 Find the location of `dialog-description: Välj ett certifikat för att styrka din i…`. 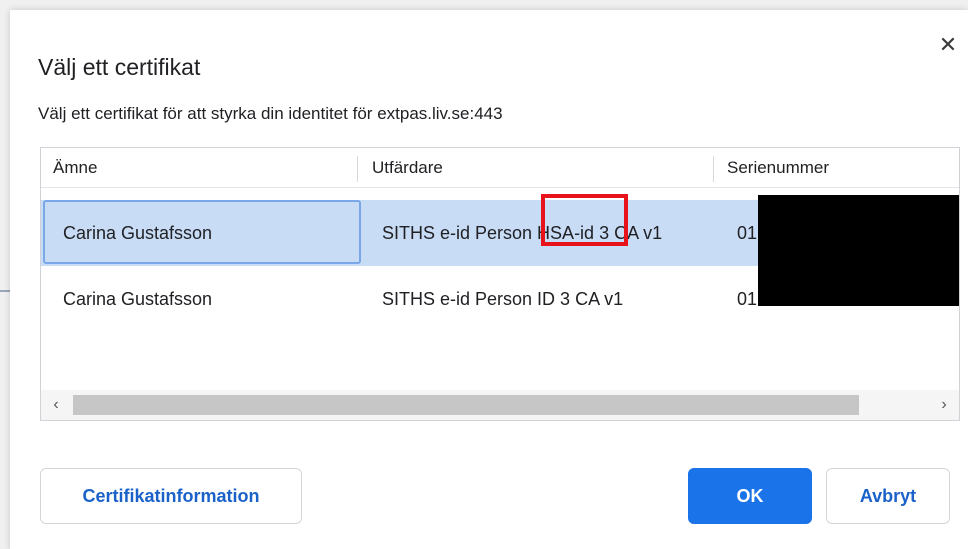

dialog-description: Välj ett certifikat för att styrka din i… is located at coordinates (270, 113).